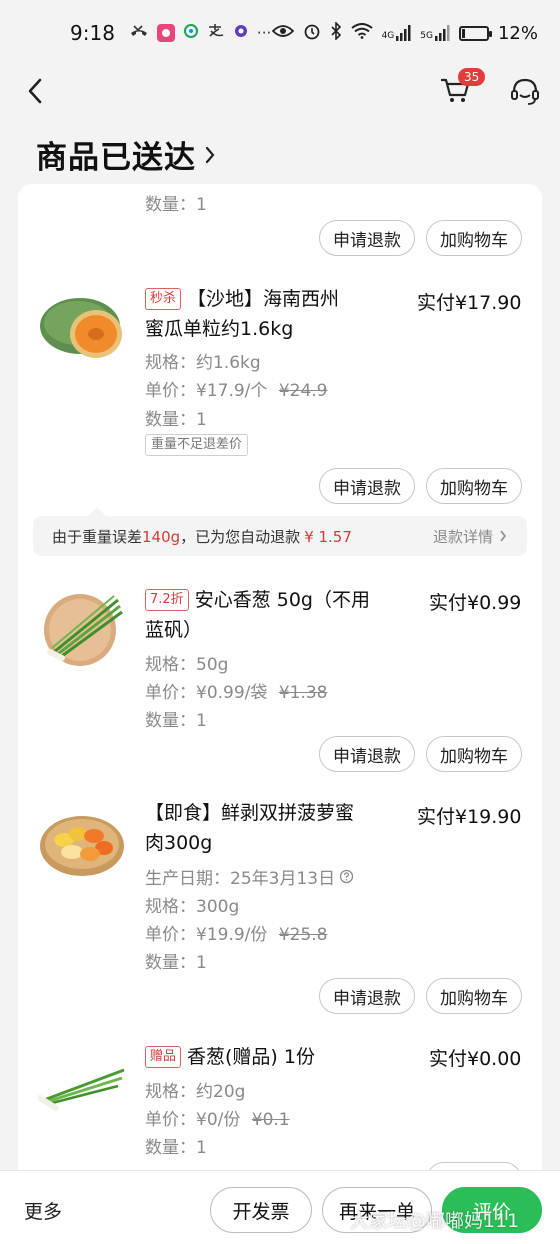 Image resolution: width=560 pixels, height=1244 pixels. Describe the element at coordinates (280, 813) in the screenshot. I see `item-title-line1: 【即食】鲜剥双拼菠萝蜜` at that location.